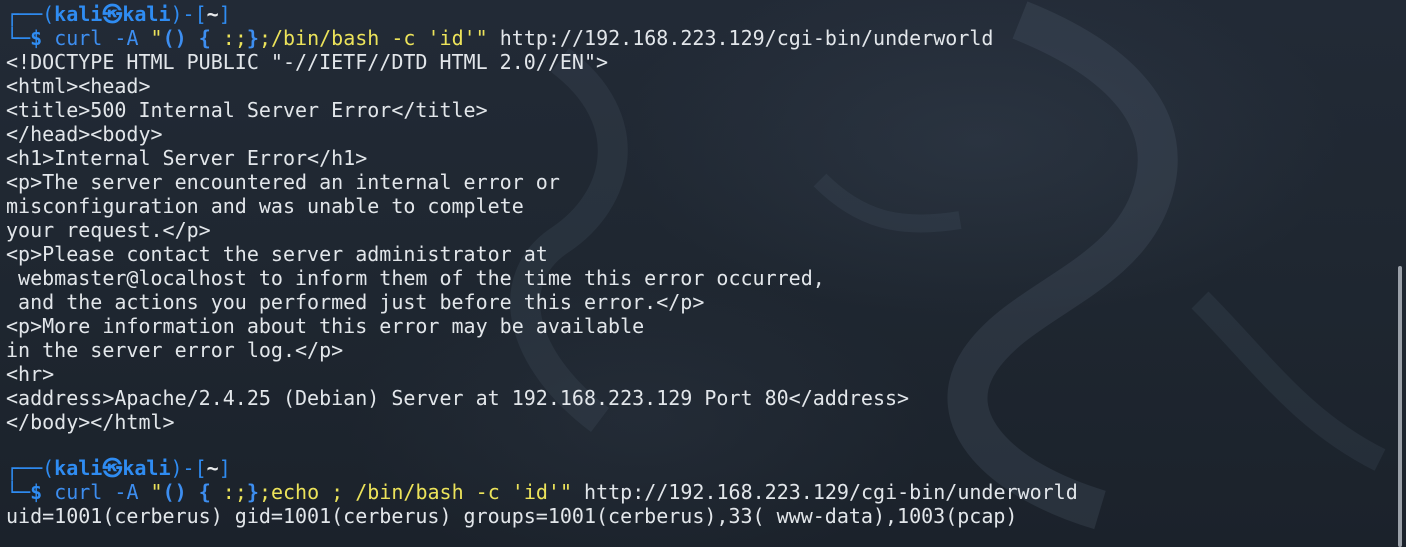 This screenshot has height=547, width=1406. What do you see at coordinates (1400, 406) in the screenshot?
I see `vertical-scrollbar` at bounding box center [1400, 406].